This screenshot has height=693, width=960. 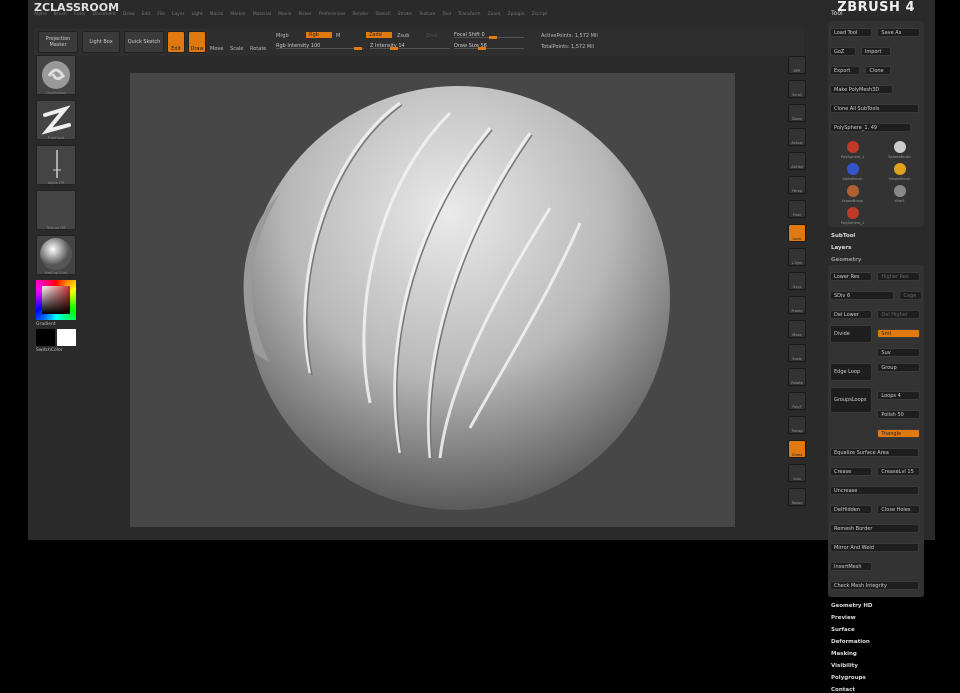 What do you see at coordinates (516, 14) in the screenshot?
I see `menu-zplugin: Zplugin` at bounding box center [516, 14].